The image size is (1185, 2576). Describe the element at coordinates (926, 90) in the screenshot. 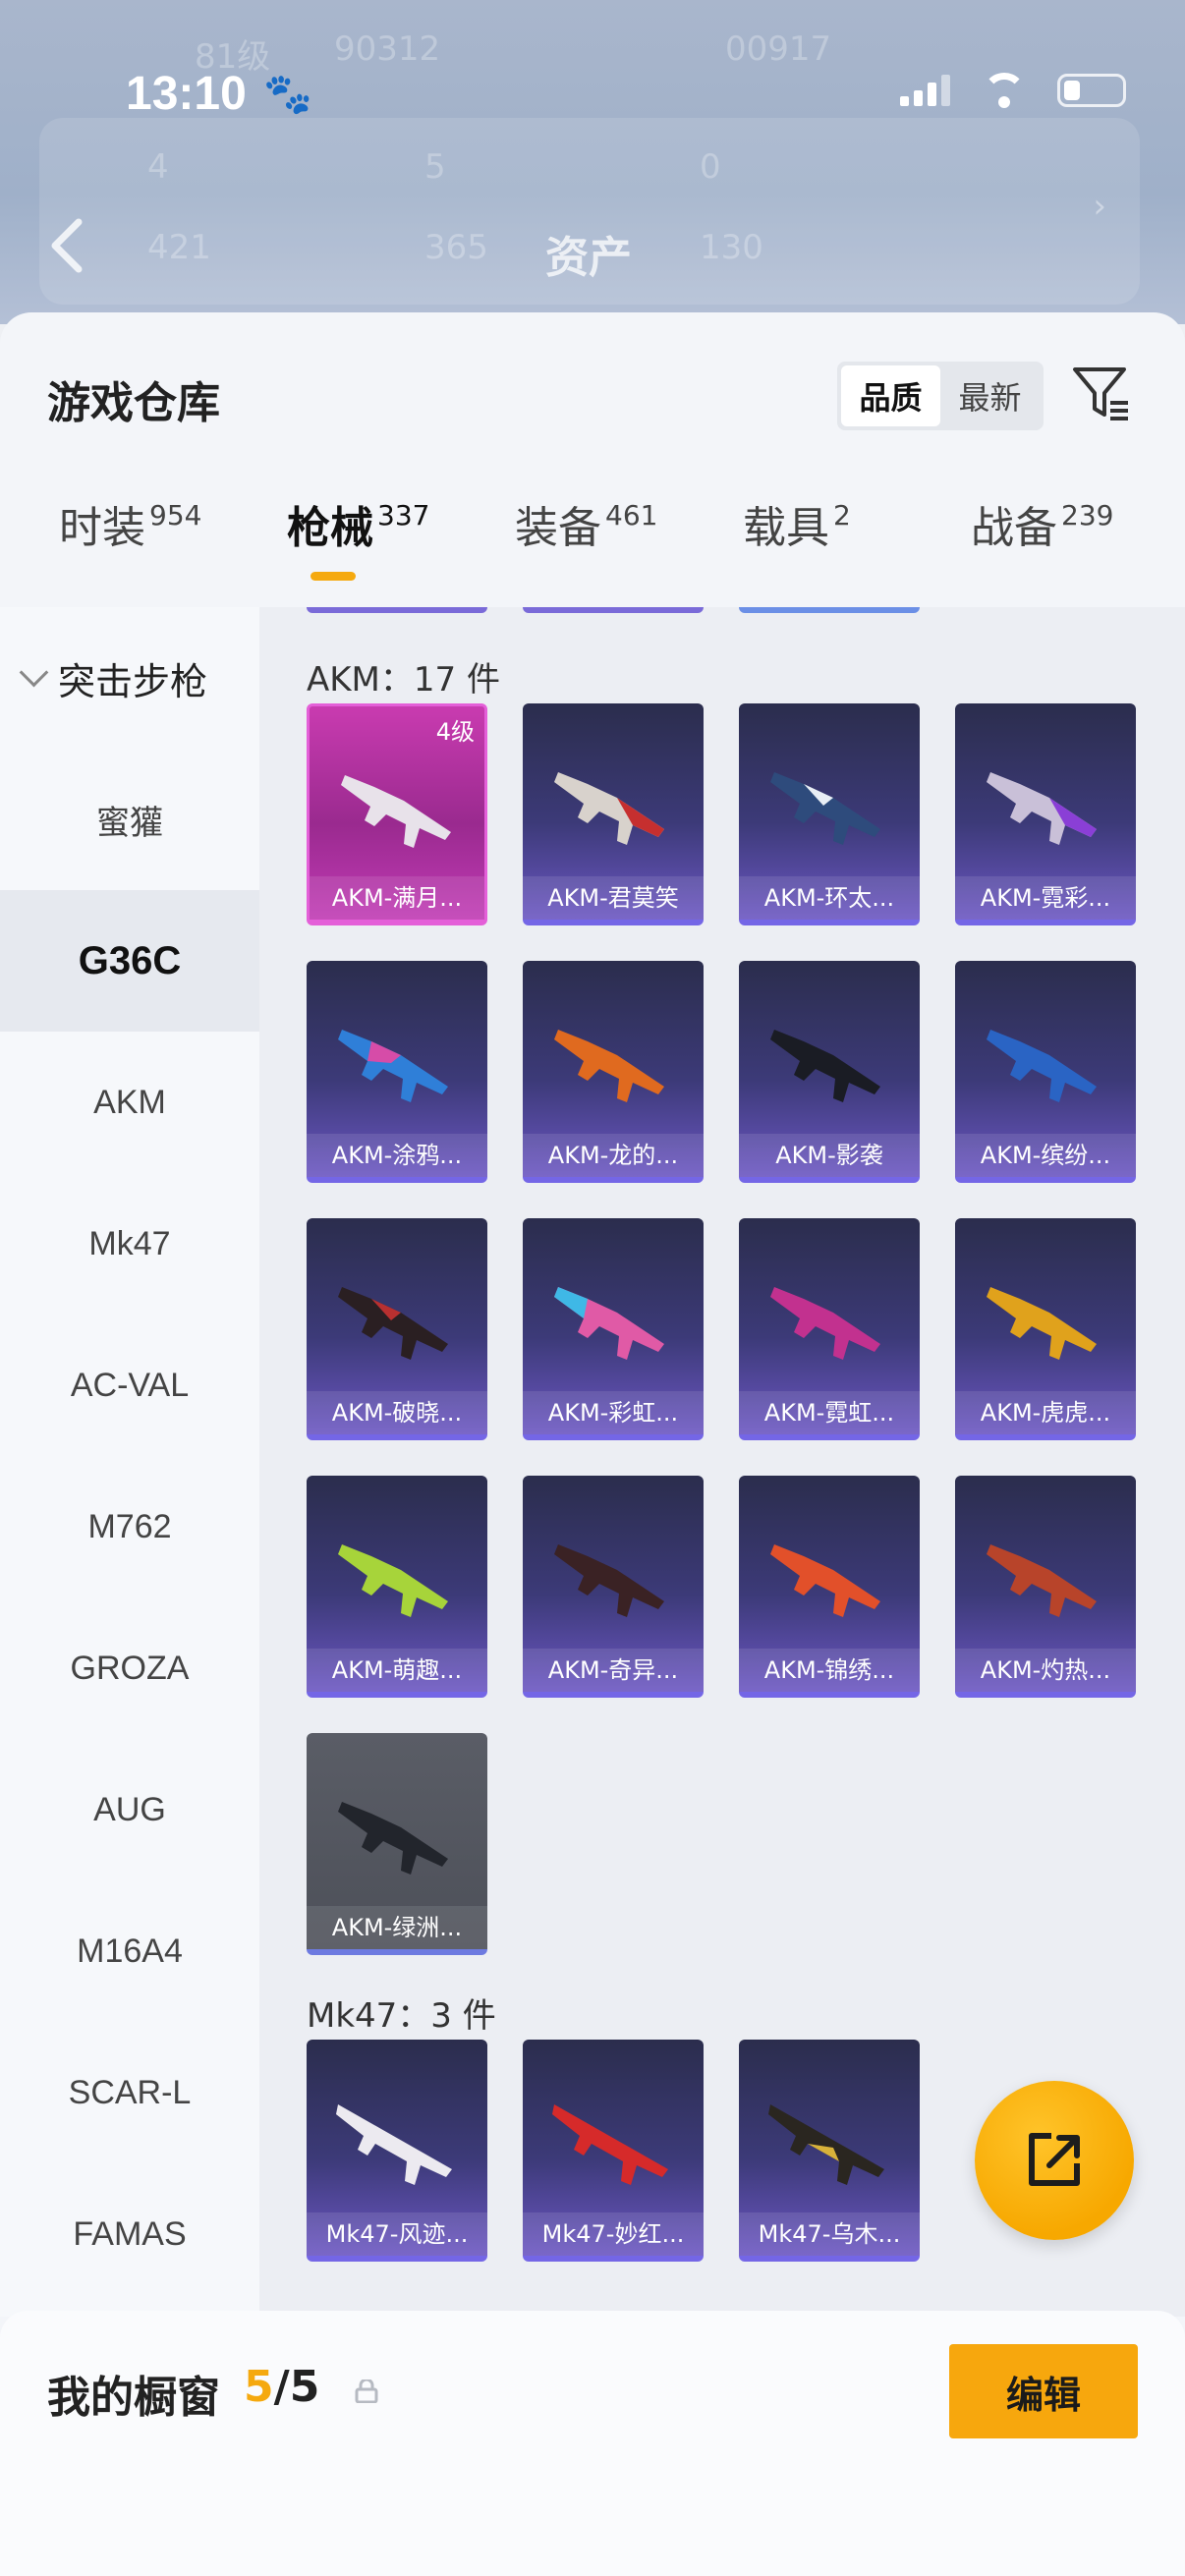

I see `signal-icon` at that location.